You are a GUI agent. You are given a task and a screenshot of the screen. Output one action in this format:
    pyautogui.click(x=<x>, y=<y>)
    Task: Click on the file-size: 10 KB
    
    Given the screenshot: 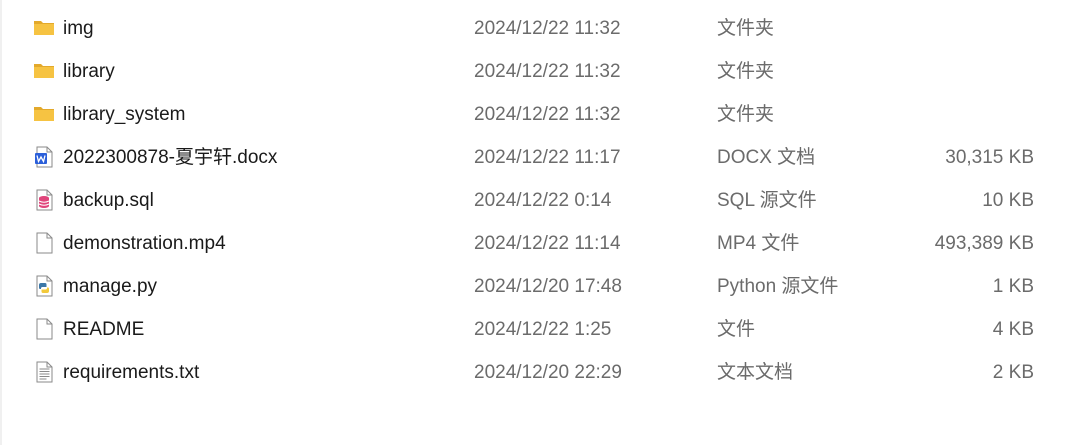 What is the action you would take?
    pyautogui.click(x=1008, y=200)
    